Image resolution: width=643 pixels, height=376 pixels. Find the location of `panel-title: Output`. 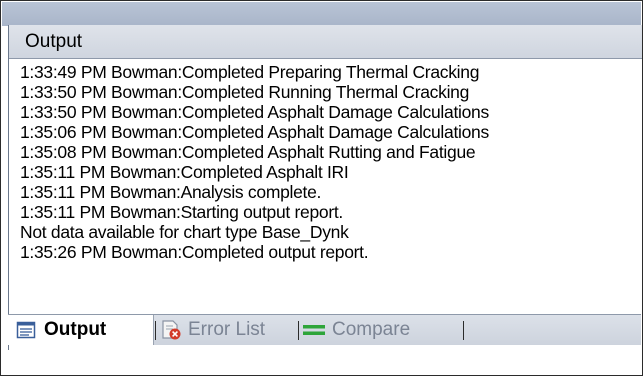

panel-title: Output is located at coordinates (54, 41).